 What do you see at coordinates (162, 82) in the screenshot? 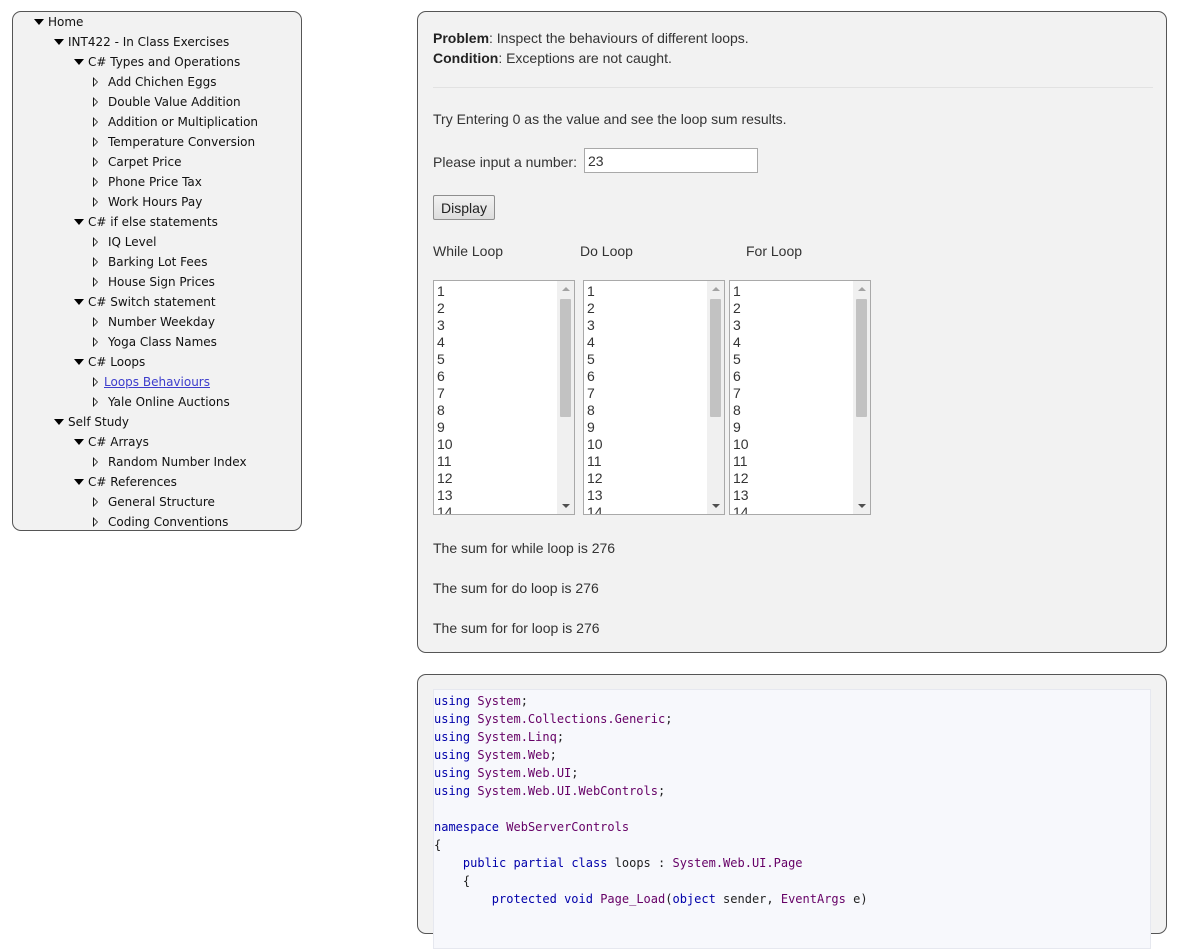
I see `tree-item-label: Add Chichen Eggs` at bounding box center [162, 82].